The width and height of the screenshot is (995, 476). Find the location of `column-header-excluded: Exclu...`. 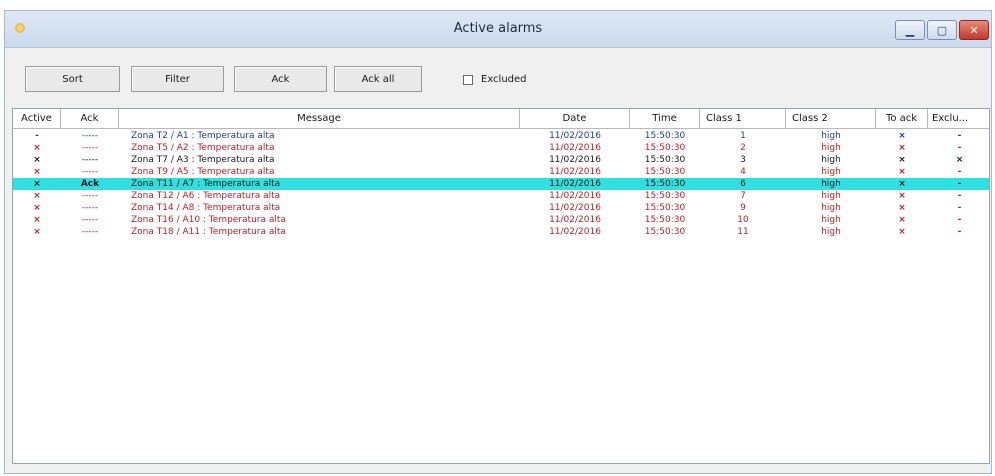

column-header-excluded: Exclu... is located at coordinates (958, 118).